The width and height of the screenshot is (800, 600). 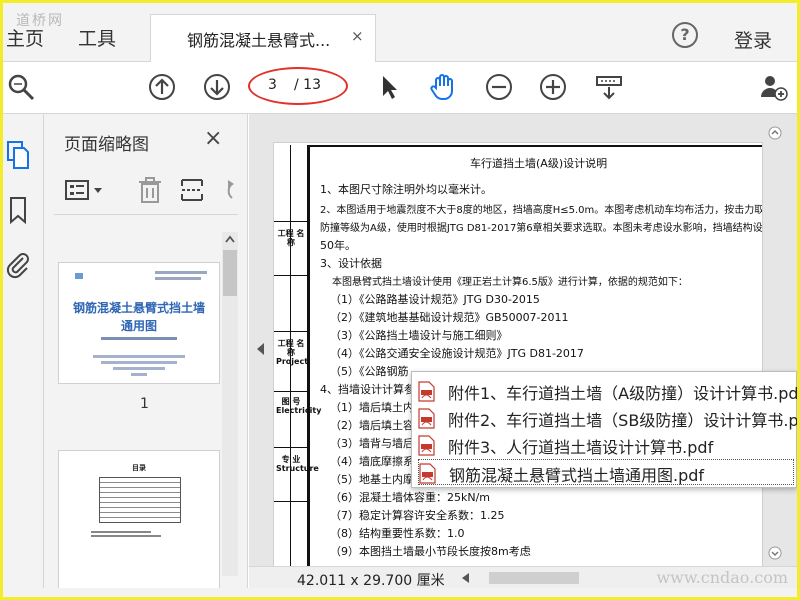 What do you see at coordinates (389, 87) in the screenshot?
I see `select-cursor-icon` at bounding box center [389, 87].